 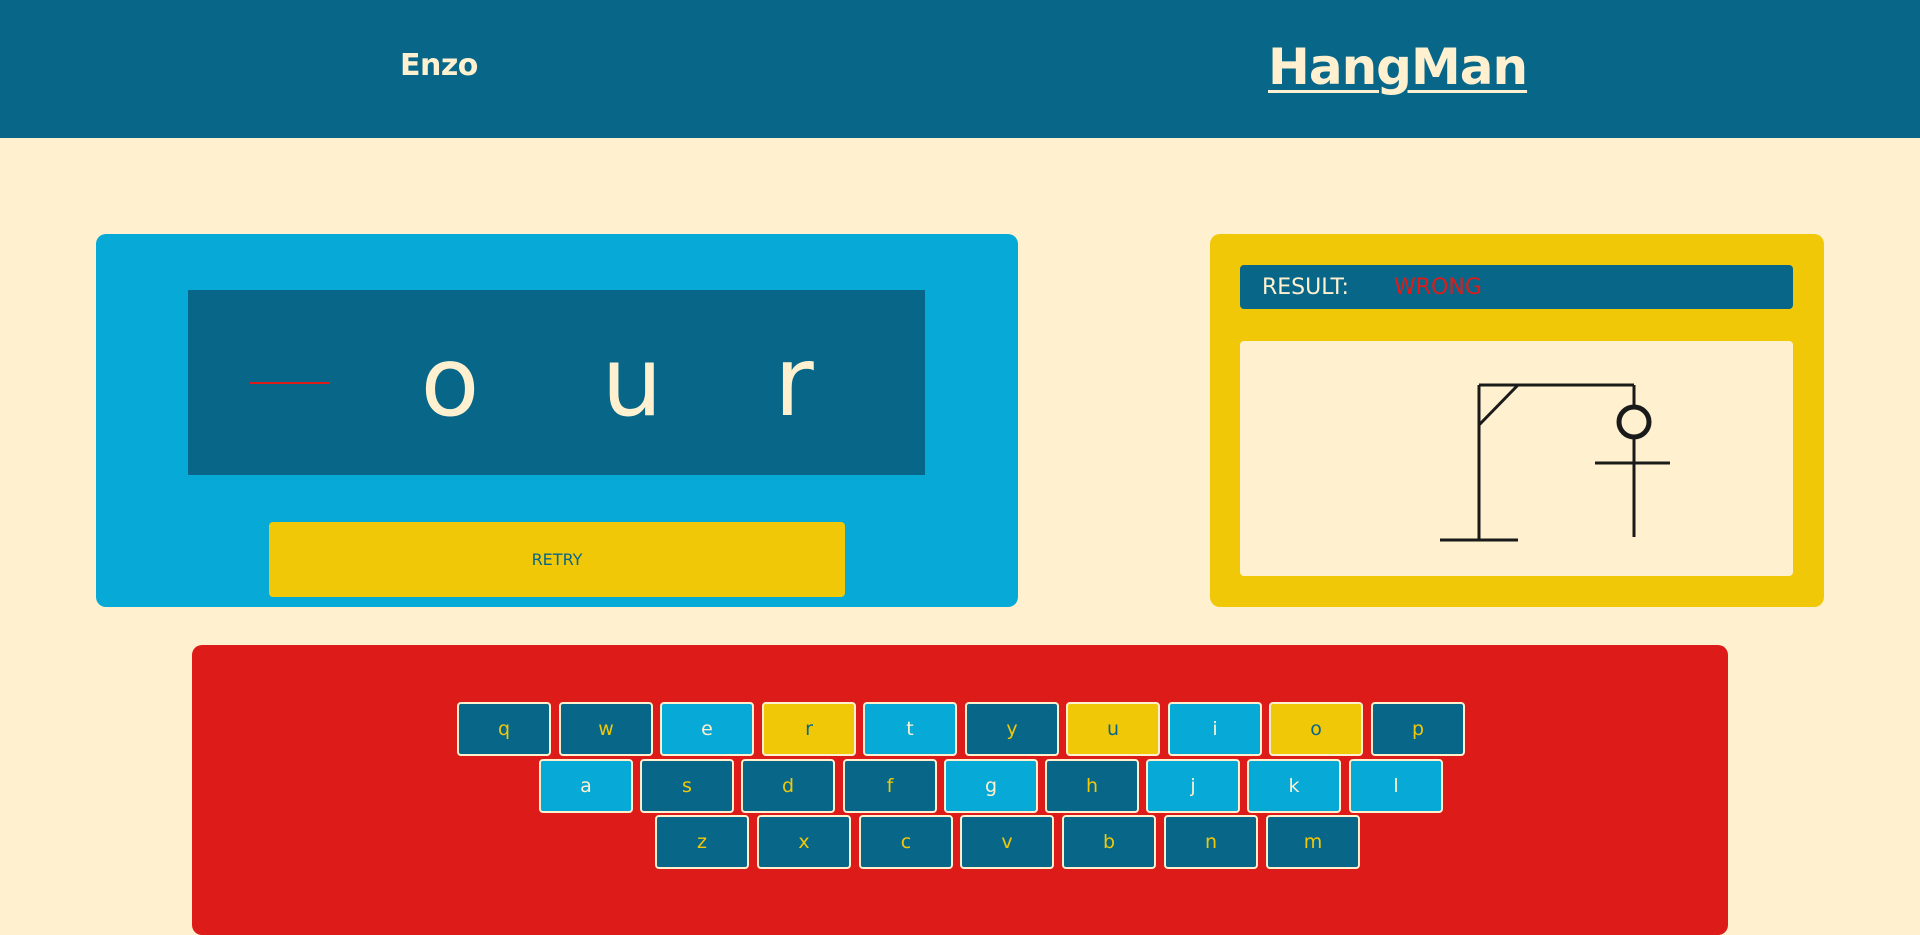 I want to click on key-t: t, so click(x=910, y=729).